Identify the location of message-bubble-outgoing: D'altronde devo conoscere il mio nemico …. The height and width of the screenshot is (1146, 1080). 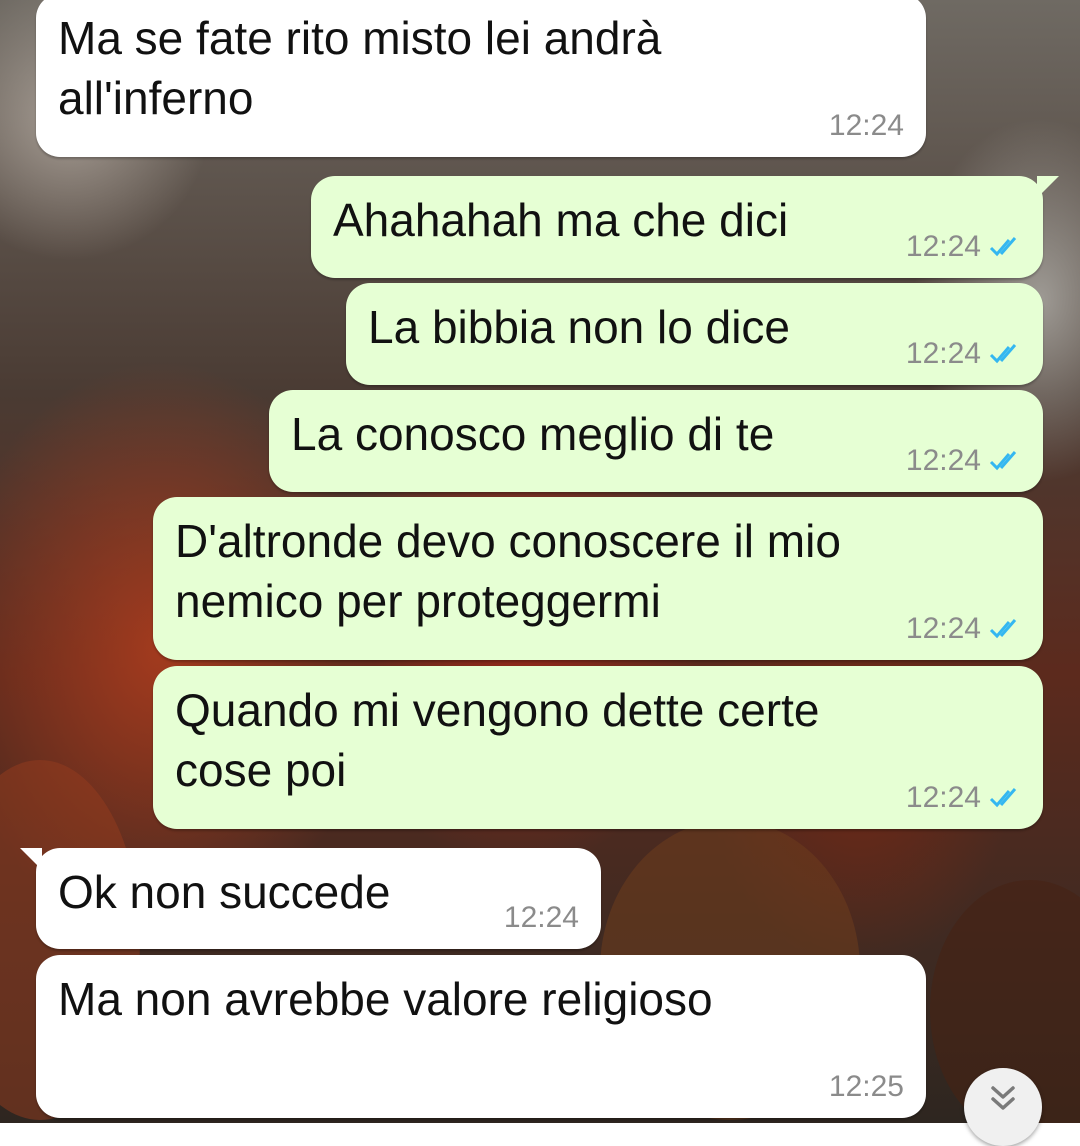
(598, 578).